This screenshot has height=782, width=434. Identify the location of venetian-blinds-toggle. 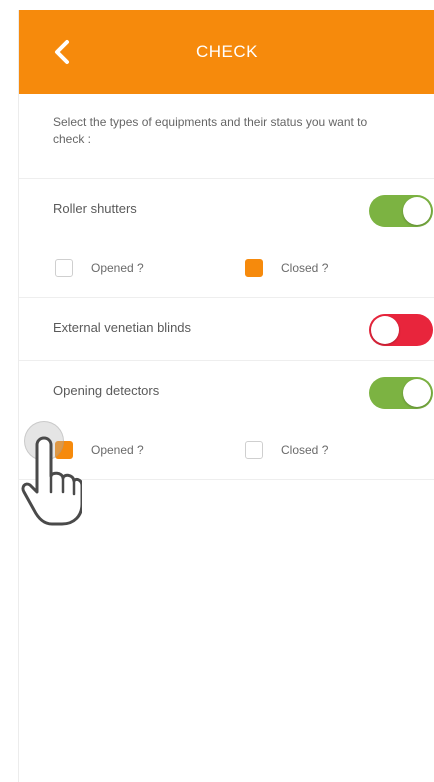
(401, 330).